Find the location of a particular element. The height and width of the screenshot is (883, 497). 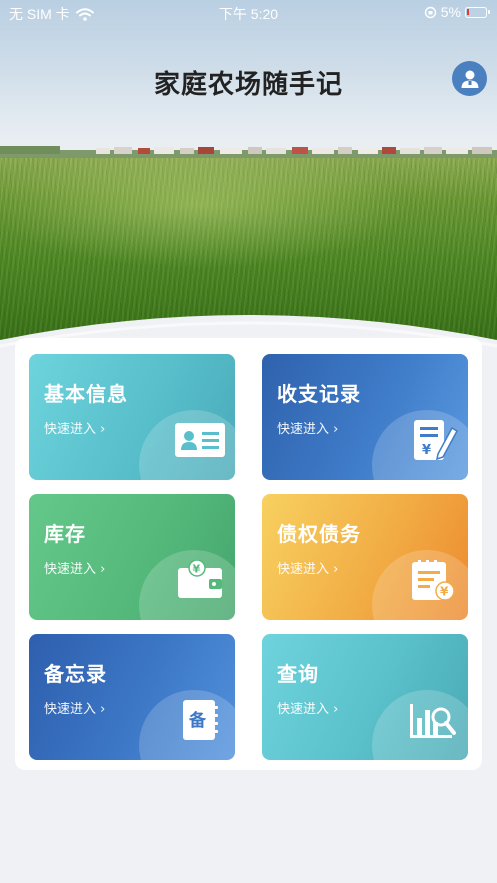

card-title: 备忘录 is located at coordinates (75, 674).